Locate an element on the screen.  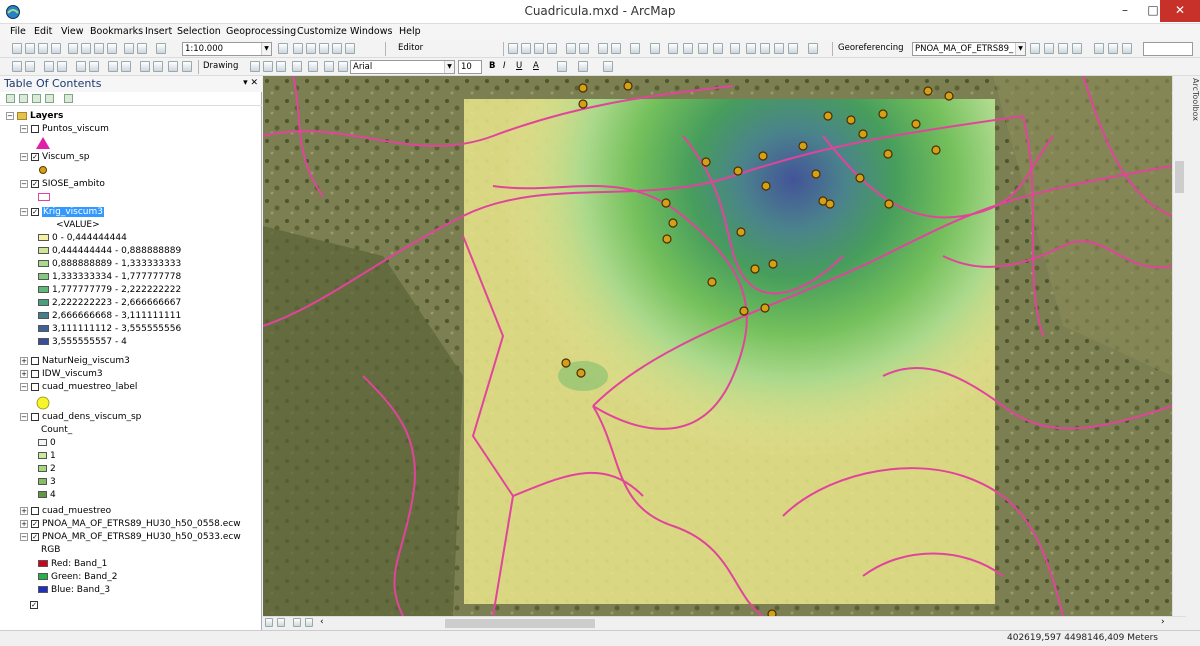
delete-icon is located at coordinates (112, 48).